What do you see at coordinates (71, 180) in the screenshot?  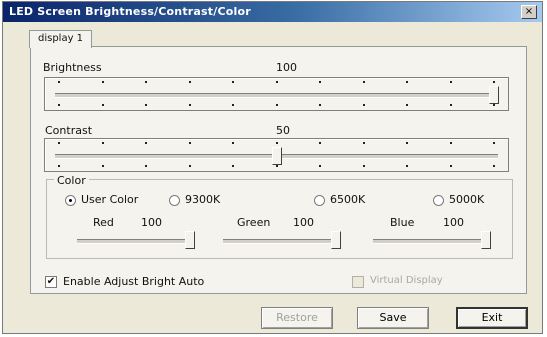 I see `color-group-label: Color` at bounding box center [71, 180].